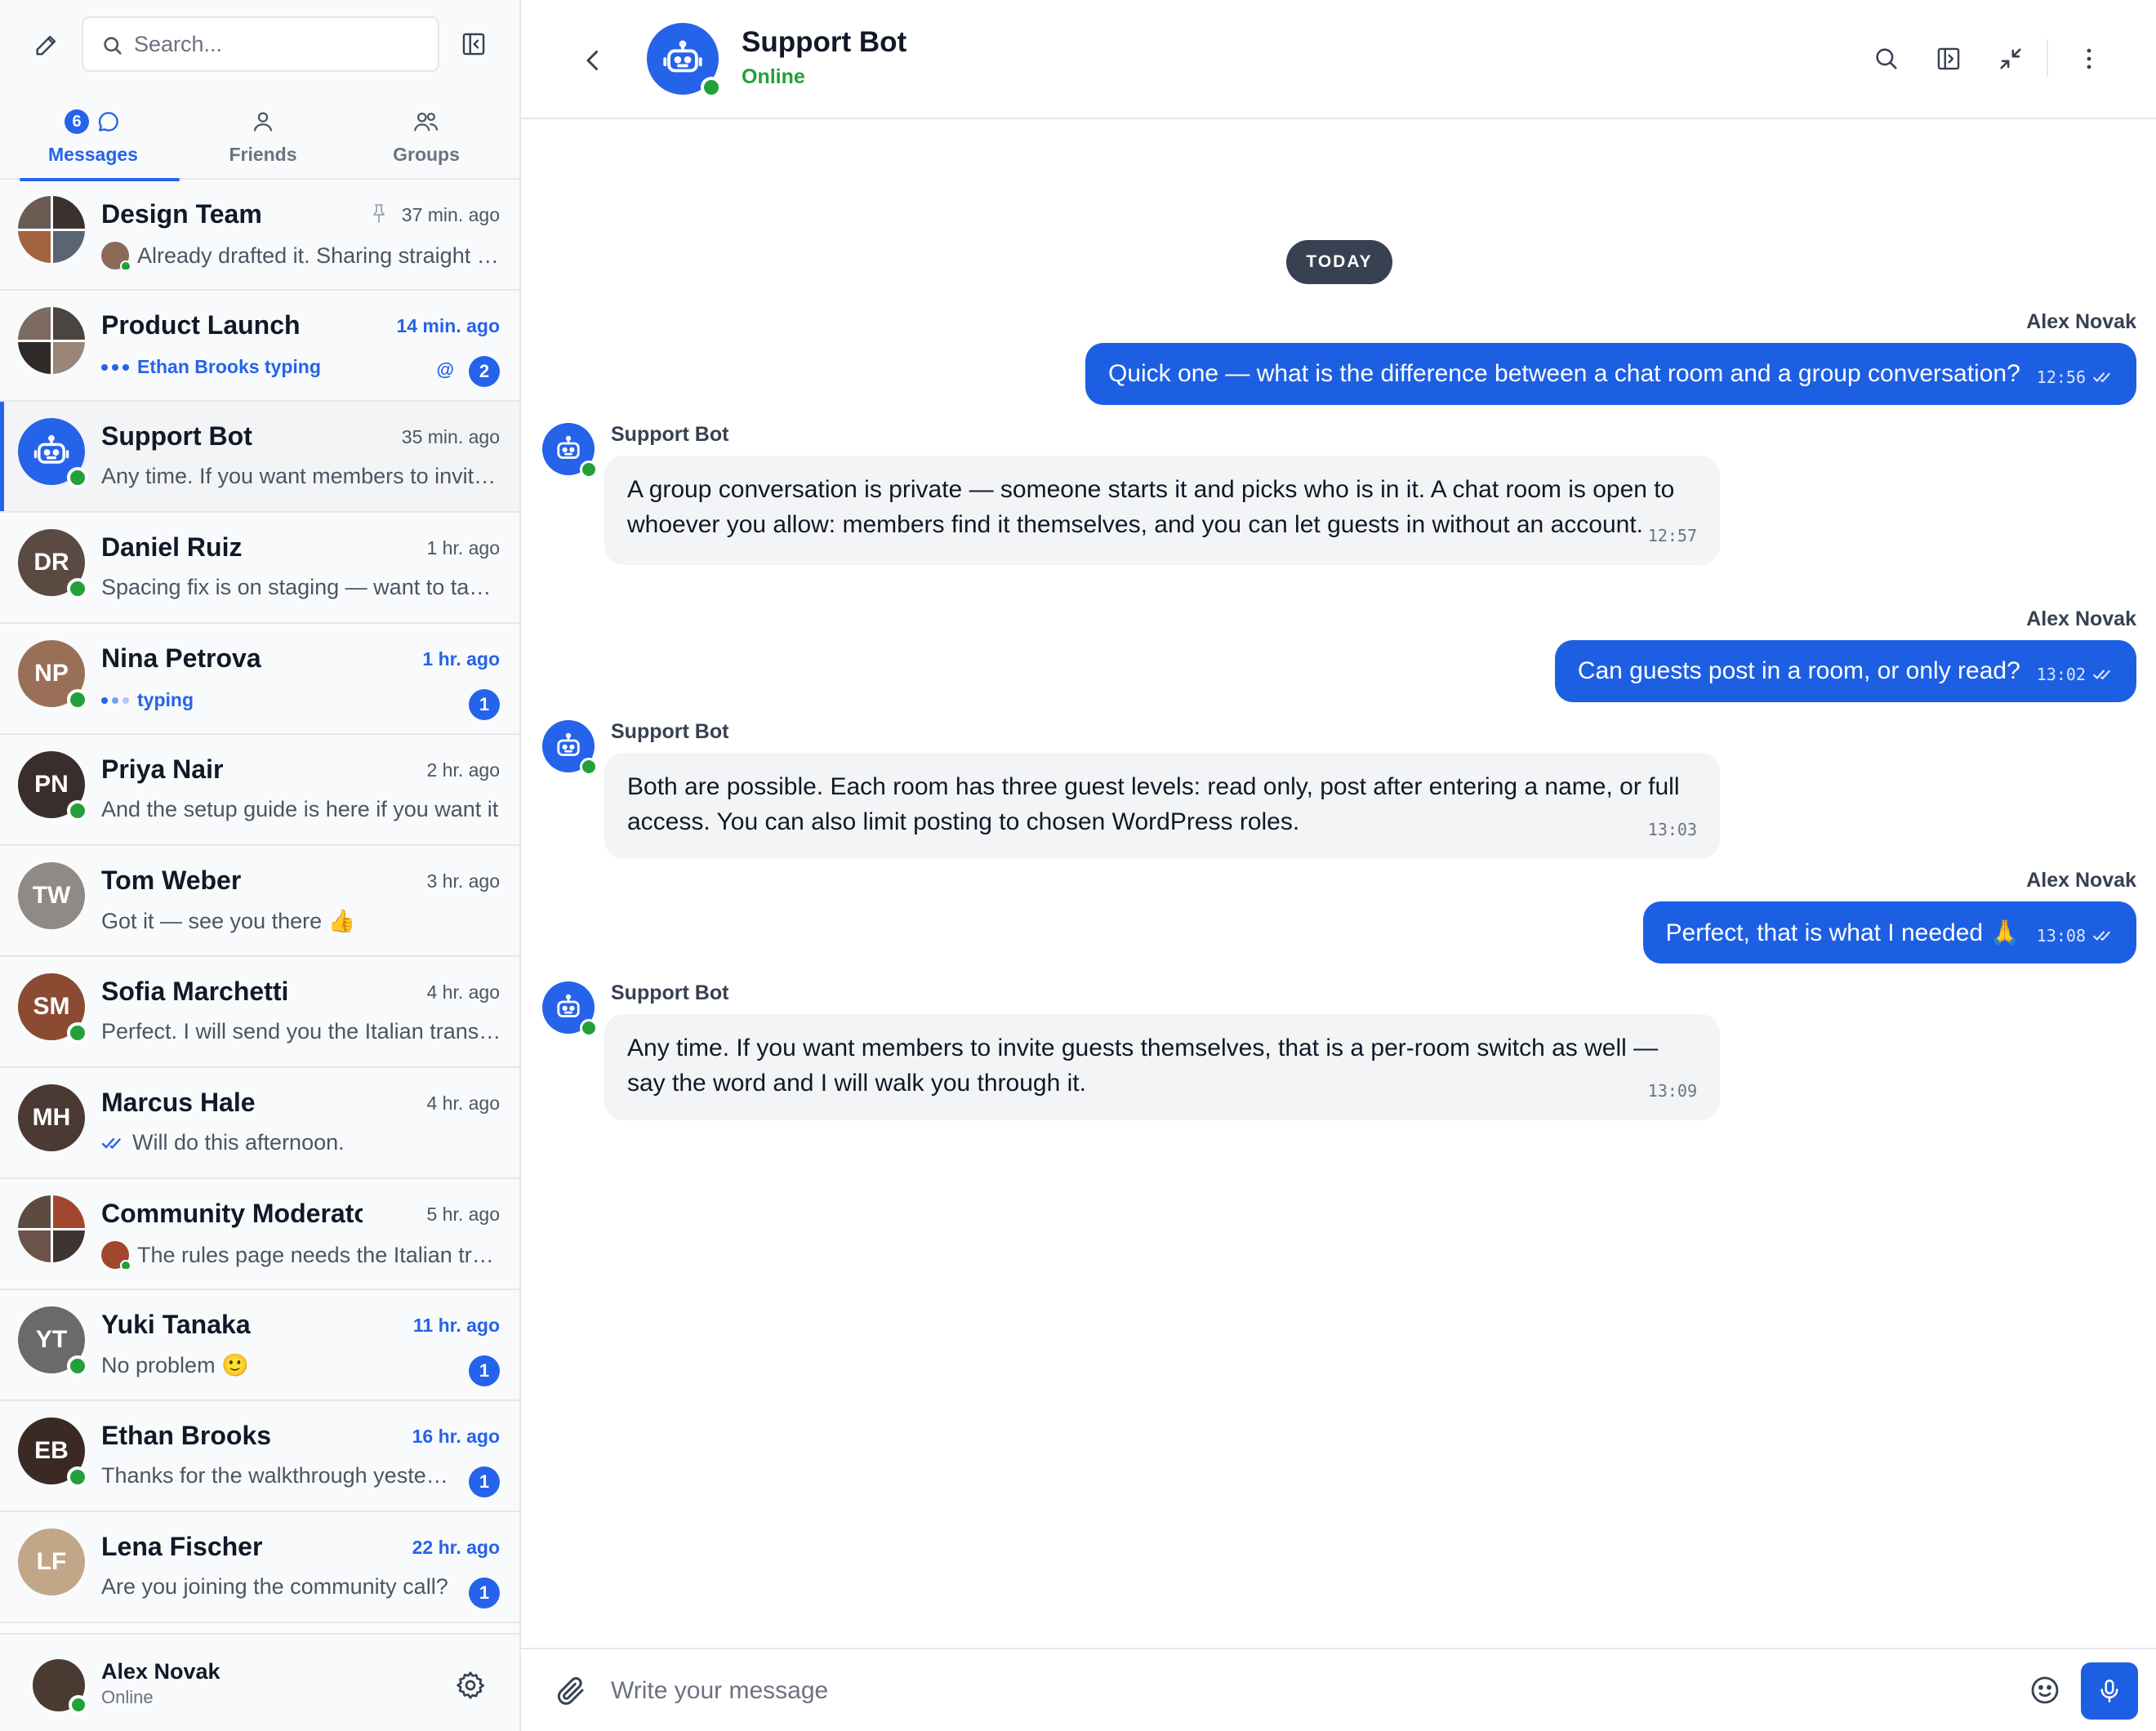 This screenshot has width=2156, height=1731. Describe the element at coordinates (60, 1687) in the screenshot. I see `my-avatar` at that location.